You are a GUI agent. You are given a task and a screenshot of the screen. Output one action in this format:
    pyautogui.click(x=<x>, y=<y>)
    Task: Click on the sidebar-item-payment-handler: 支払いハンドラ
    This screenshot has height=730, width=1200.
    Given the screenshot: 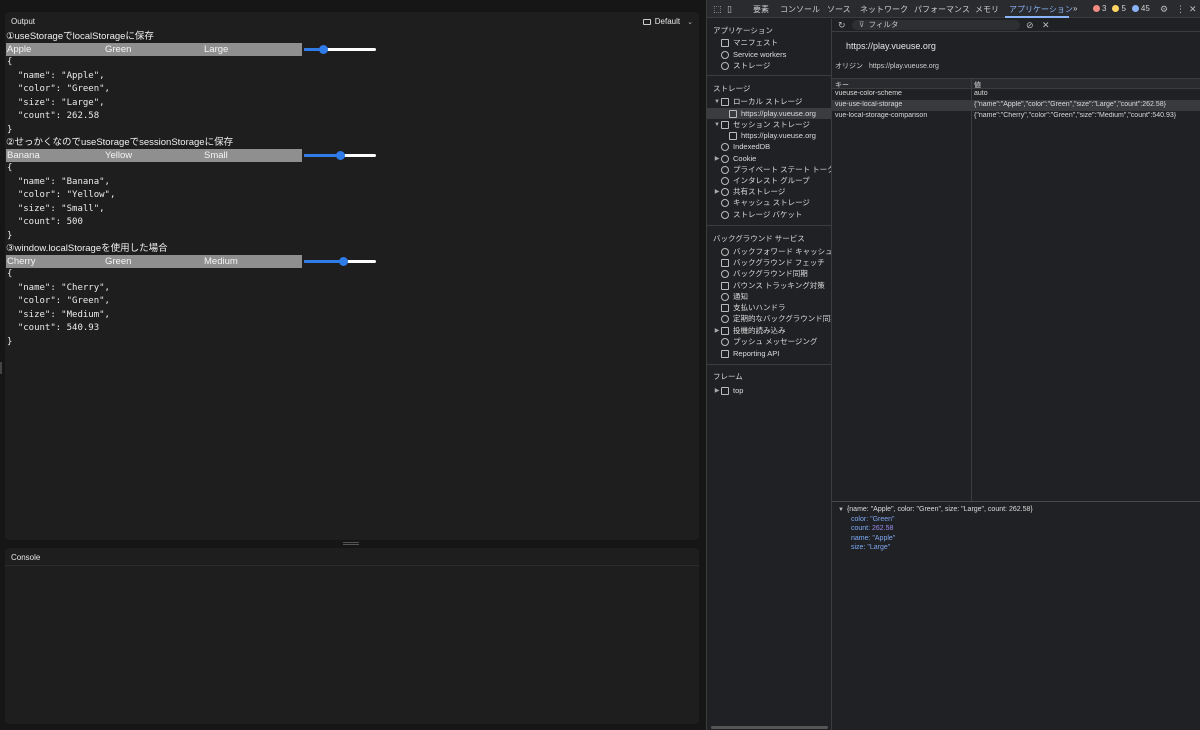 What is the action you would take?
    pyautogui.click(x=769, y=307)
    